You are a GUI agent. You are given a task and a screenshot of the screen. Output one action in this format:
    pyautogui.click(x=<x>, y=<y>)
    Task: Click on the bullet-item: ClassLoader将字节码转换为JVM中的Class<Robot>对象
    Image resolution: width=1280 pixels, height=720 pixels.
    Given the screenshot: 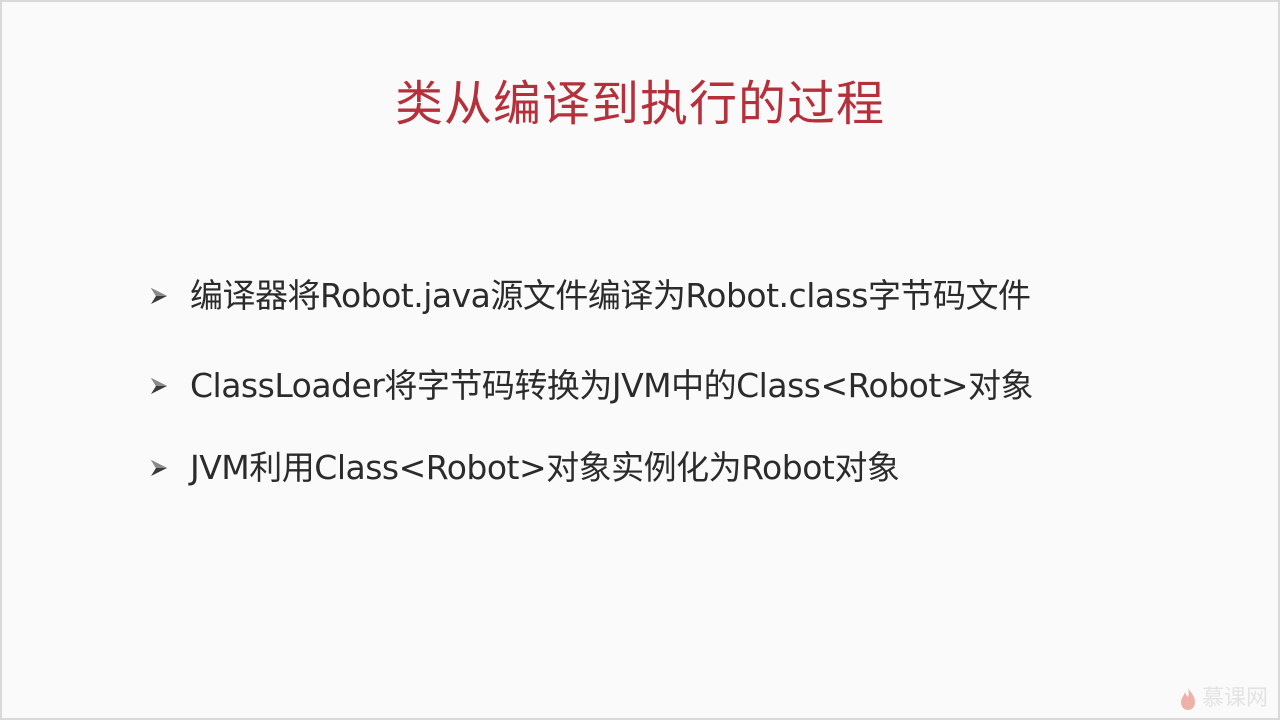 What is the action you would take?
    pyautogui.click(x=587, y=386)
    